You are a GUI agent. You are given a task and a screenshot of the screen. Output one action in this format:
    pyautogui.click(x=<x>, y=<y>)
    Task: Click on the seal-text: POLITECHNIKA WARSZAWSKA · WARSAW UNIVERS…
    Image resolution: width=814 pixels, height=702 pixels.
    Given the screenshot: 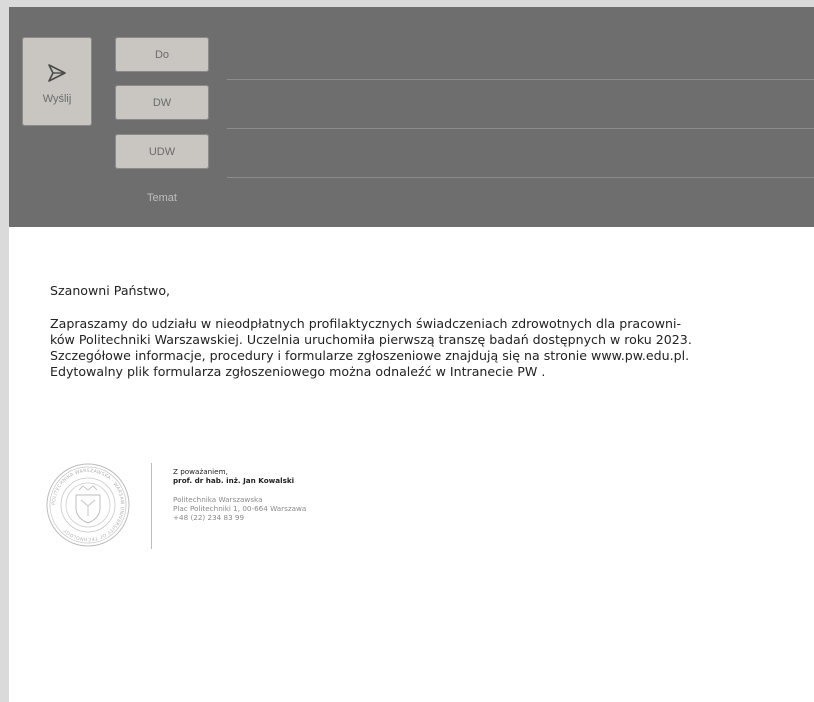 What is the action you would take?
    pyautogui.click(x=88, y=505)
    